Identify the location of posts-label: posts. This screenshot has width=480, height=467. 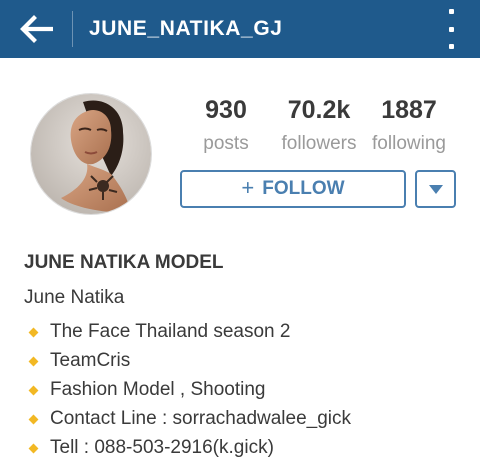
(226, 143).